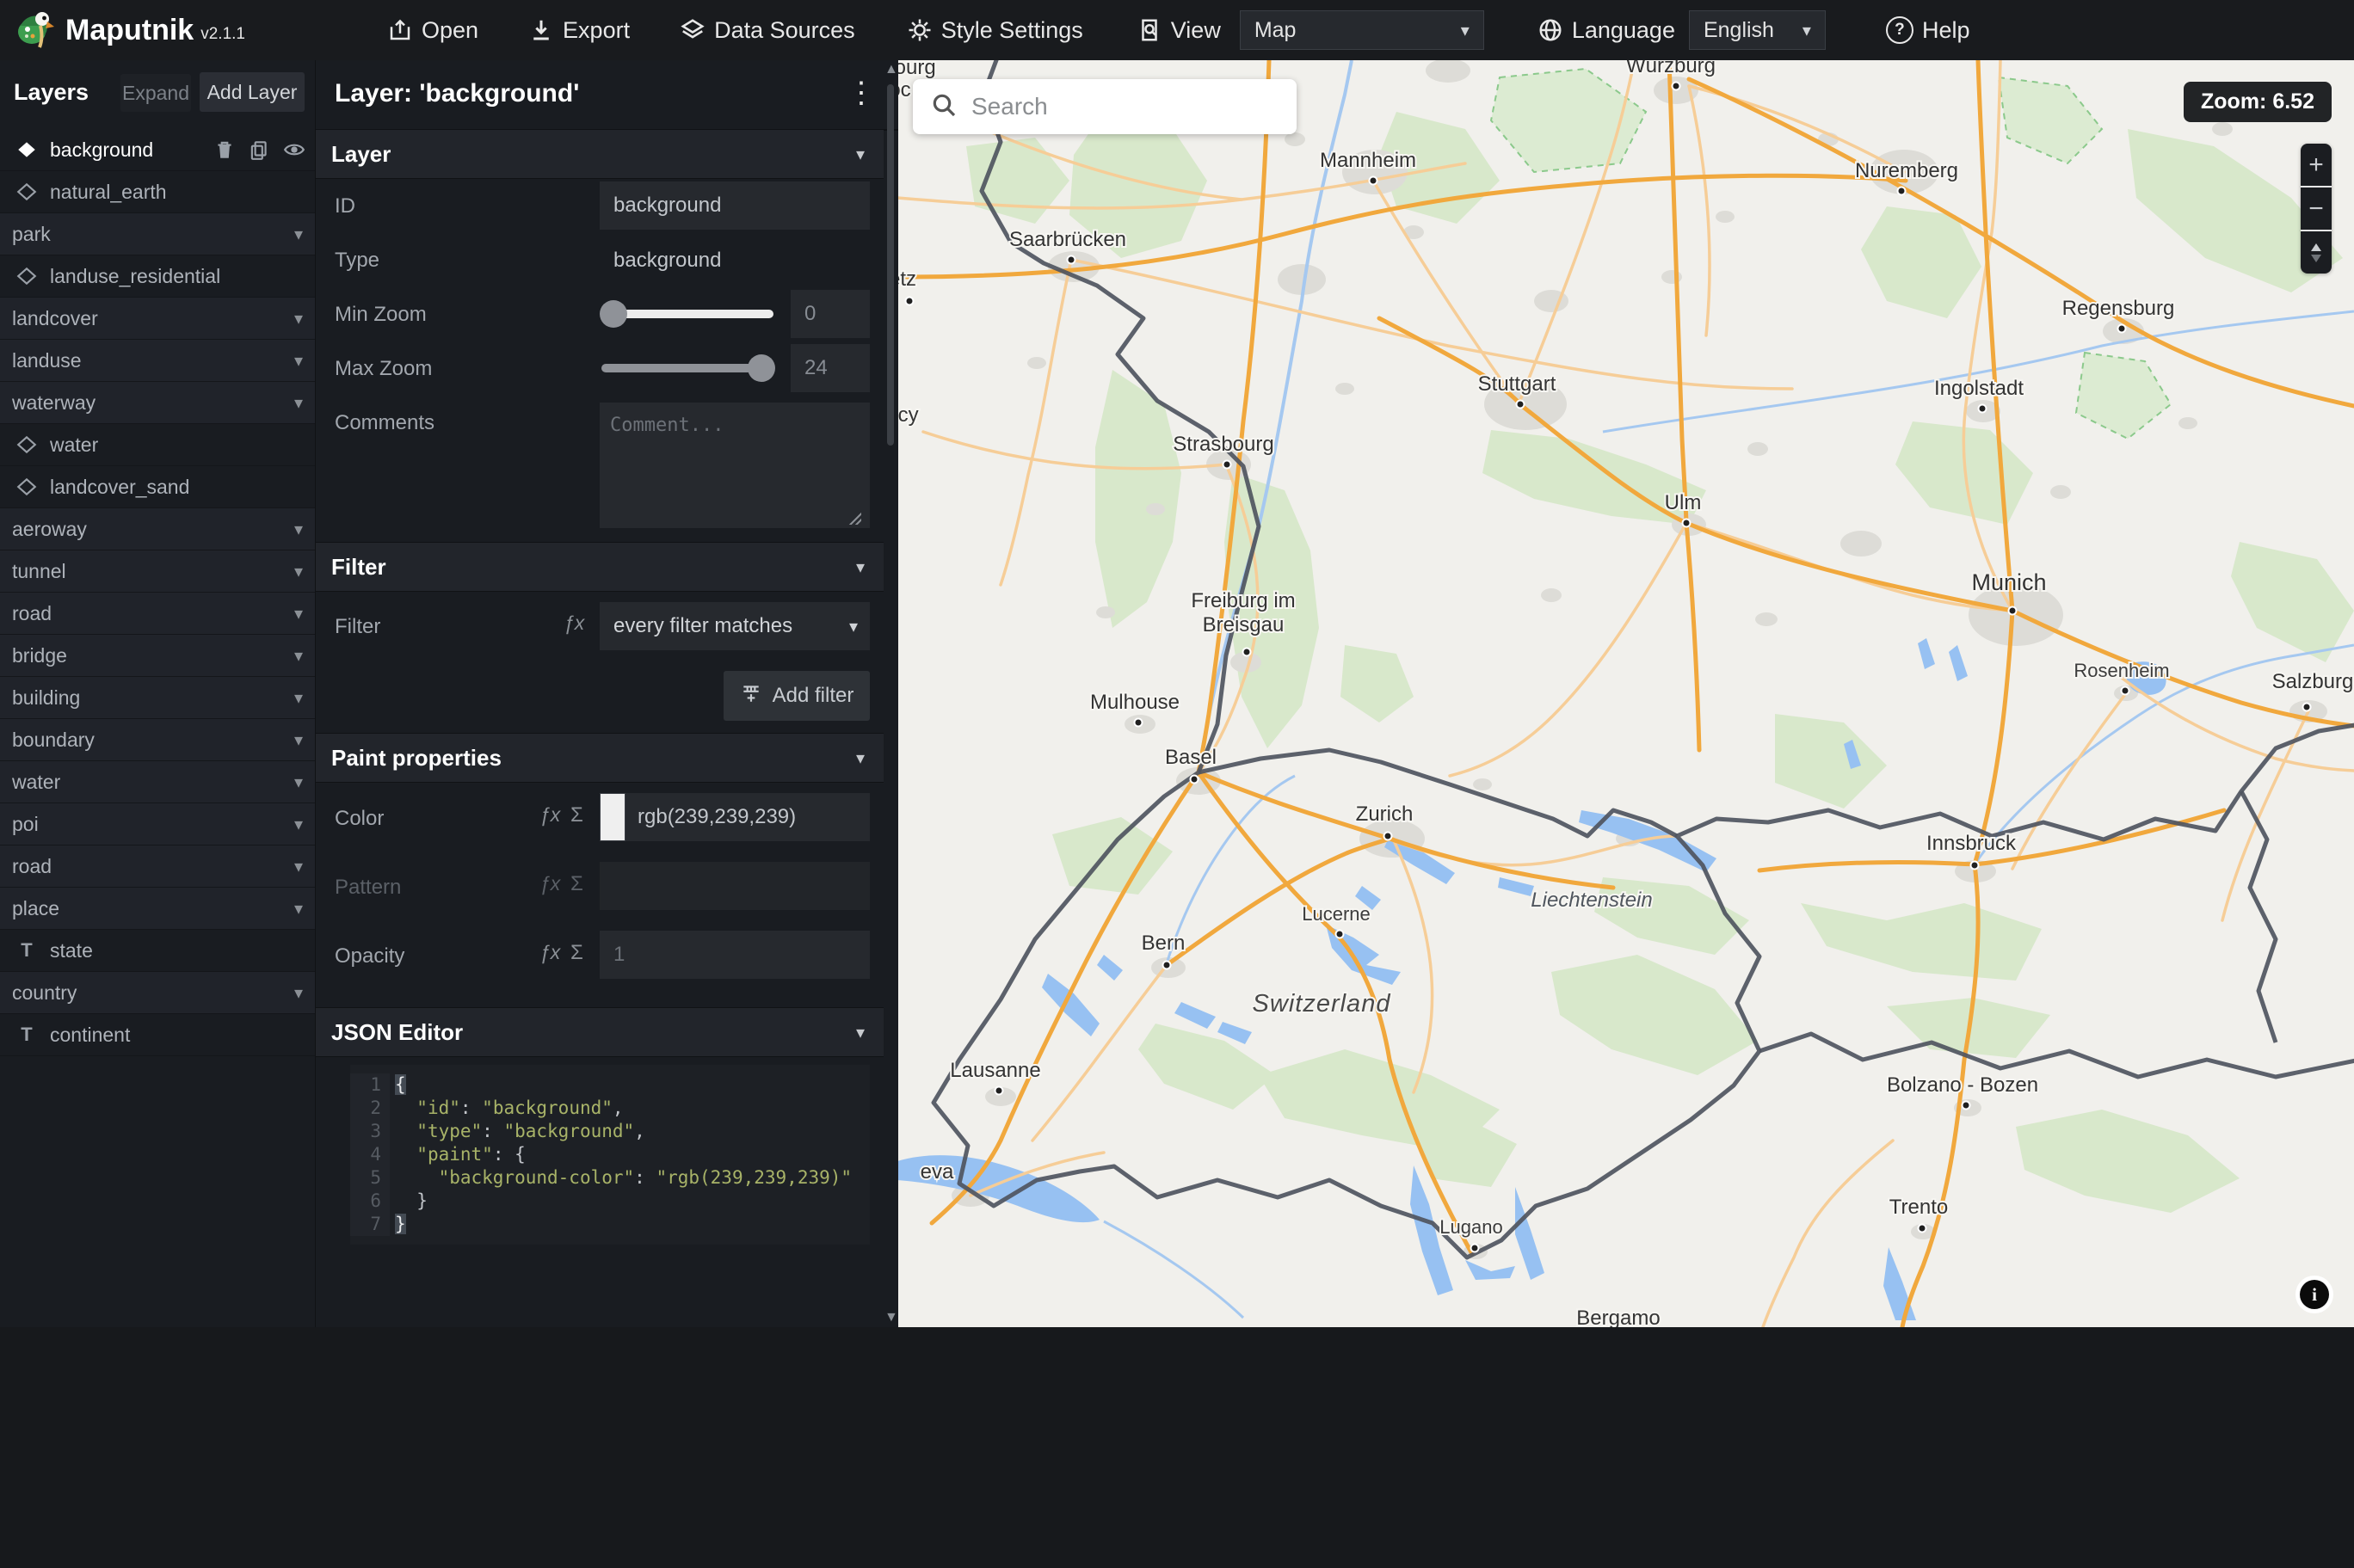  What do you see at coordinates (157, 487) in the screenshot?
I see `layer-list-item-landcover_sand: landcover_sand` at bounding box center [157, 487].